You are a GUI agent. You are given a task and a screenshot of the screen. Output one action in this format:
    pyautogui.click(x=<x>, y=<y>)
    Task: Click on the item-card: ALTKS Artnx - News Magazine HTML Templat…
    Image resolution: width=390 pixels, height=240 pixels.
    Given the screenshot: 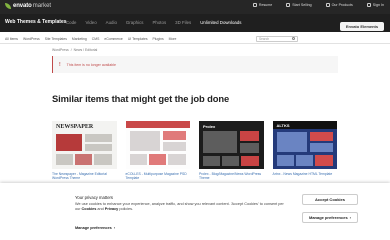 What is the action you would take?
    pyautogui.click(x=305, y=151)
    